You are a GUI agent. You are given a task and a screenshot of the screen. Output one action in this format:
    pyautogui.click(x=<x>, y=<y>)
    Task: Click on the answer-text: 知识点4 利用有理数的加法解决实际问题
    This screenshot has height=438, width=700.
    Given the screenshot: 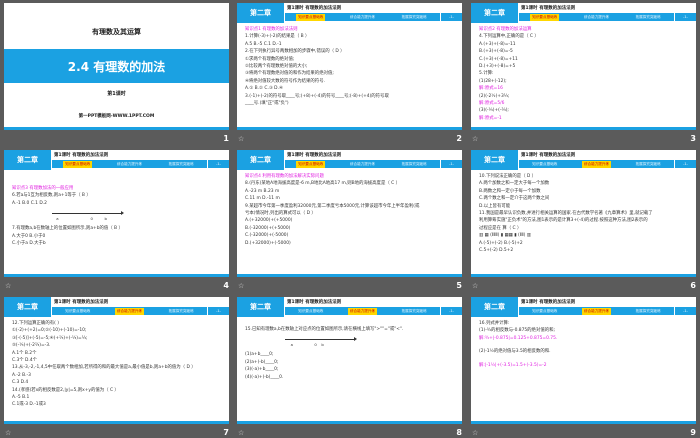 What is the action you would take?
    pyautogui.click(x=284, y=176)
    